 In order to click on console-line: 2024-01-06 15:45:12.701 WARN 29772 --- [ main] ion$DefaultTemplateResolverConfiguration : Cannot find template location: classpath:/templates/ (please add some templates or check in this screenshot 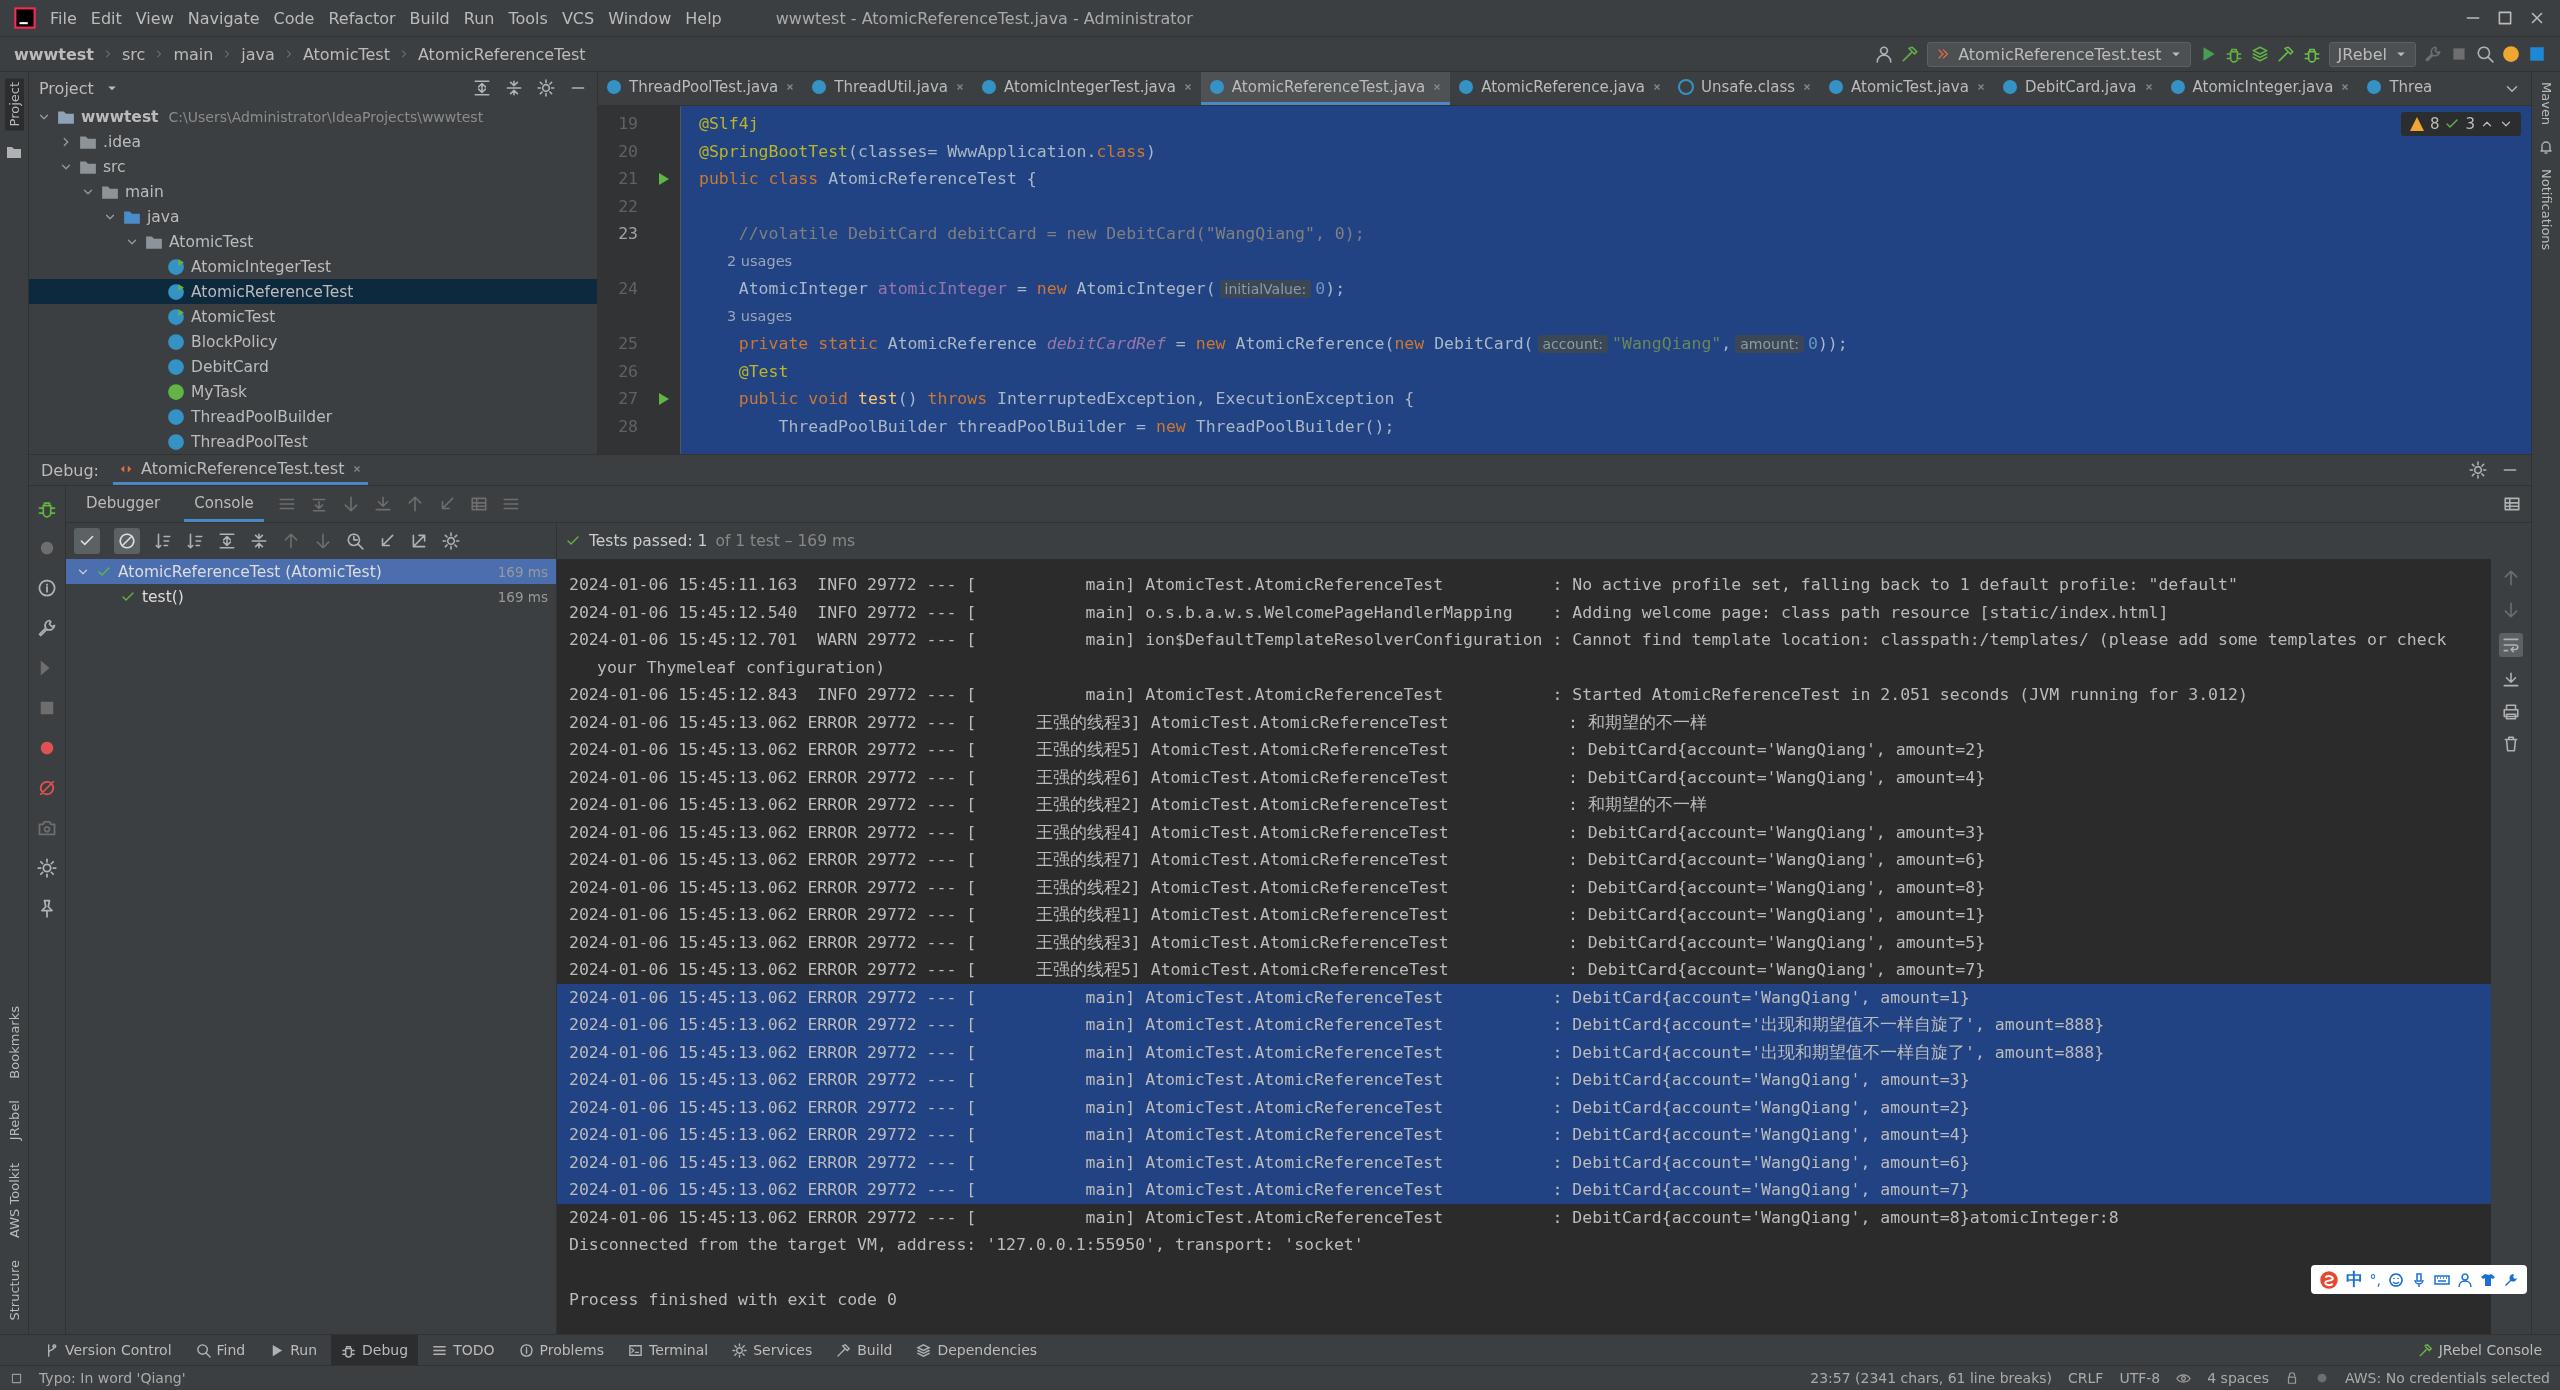, I will do `click(1508, 640)`.